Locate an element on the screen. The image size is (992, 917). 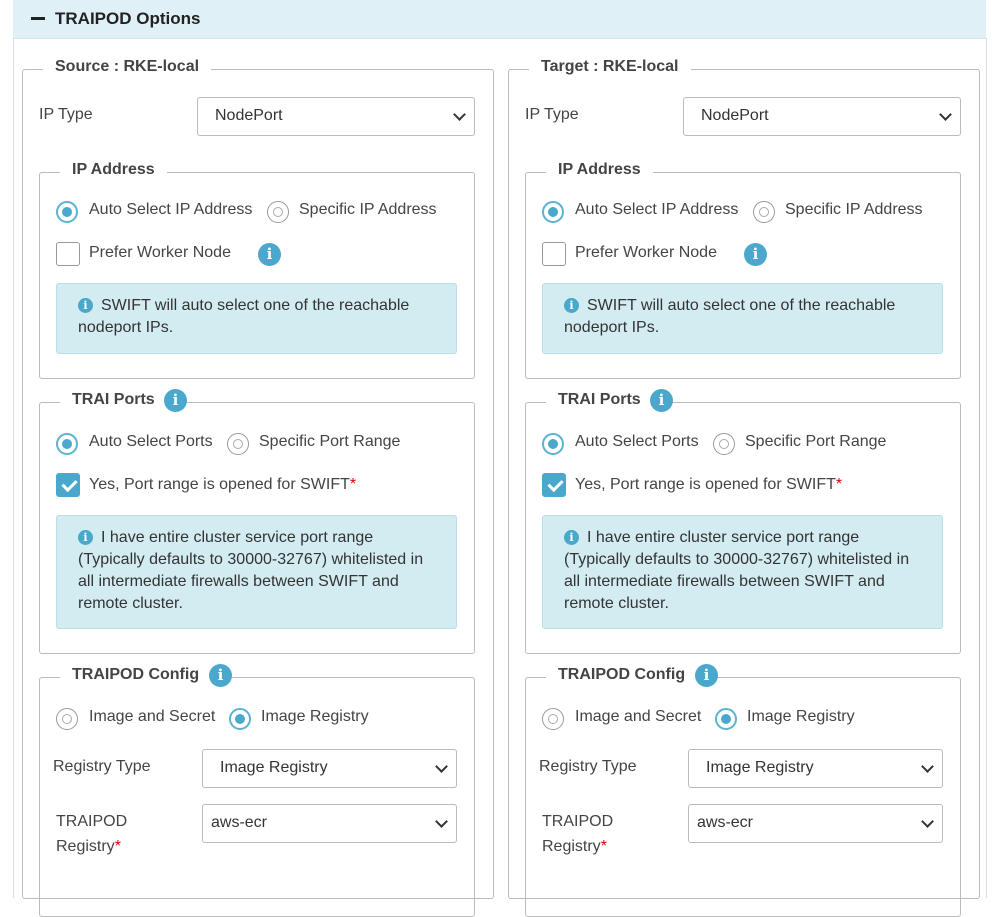
cluster-legend: Target : RKE-local is located at coordinates (610, 67).